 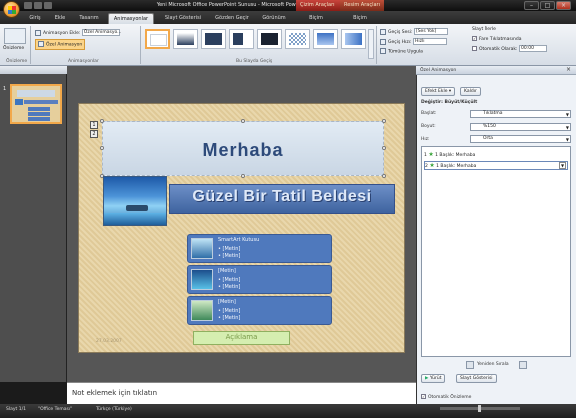 I want to click on reorder-label: Yeniden Sırala, so click(x=493, y=364).